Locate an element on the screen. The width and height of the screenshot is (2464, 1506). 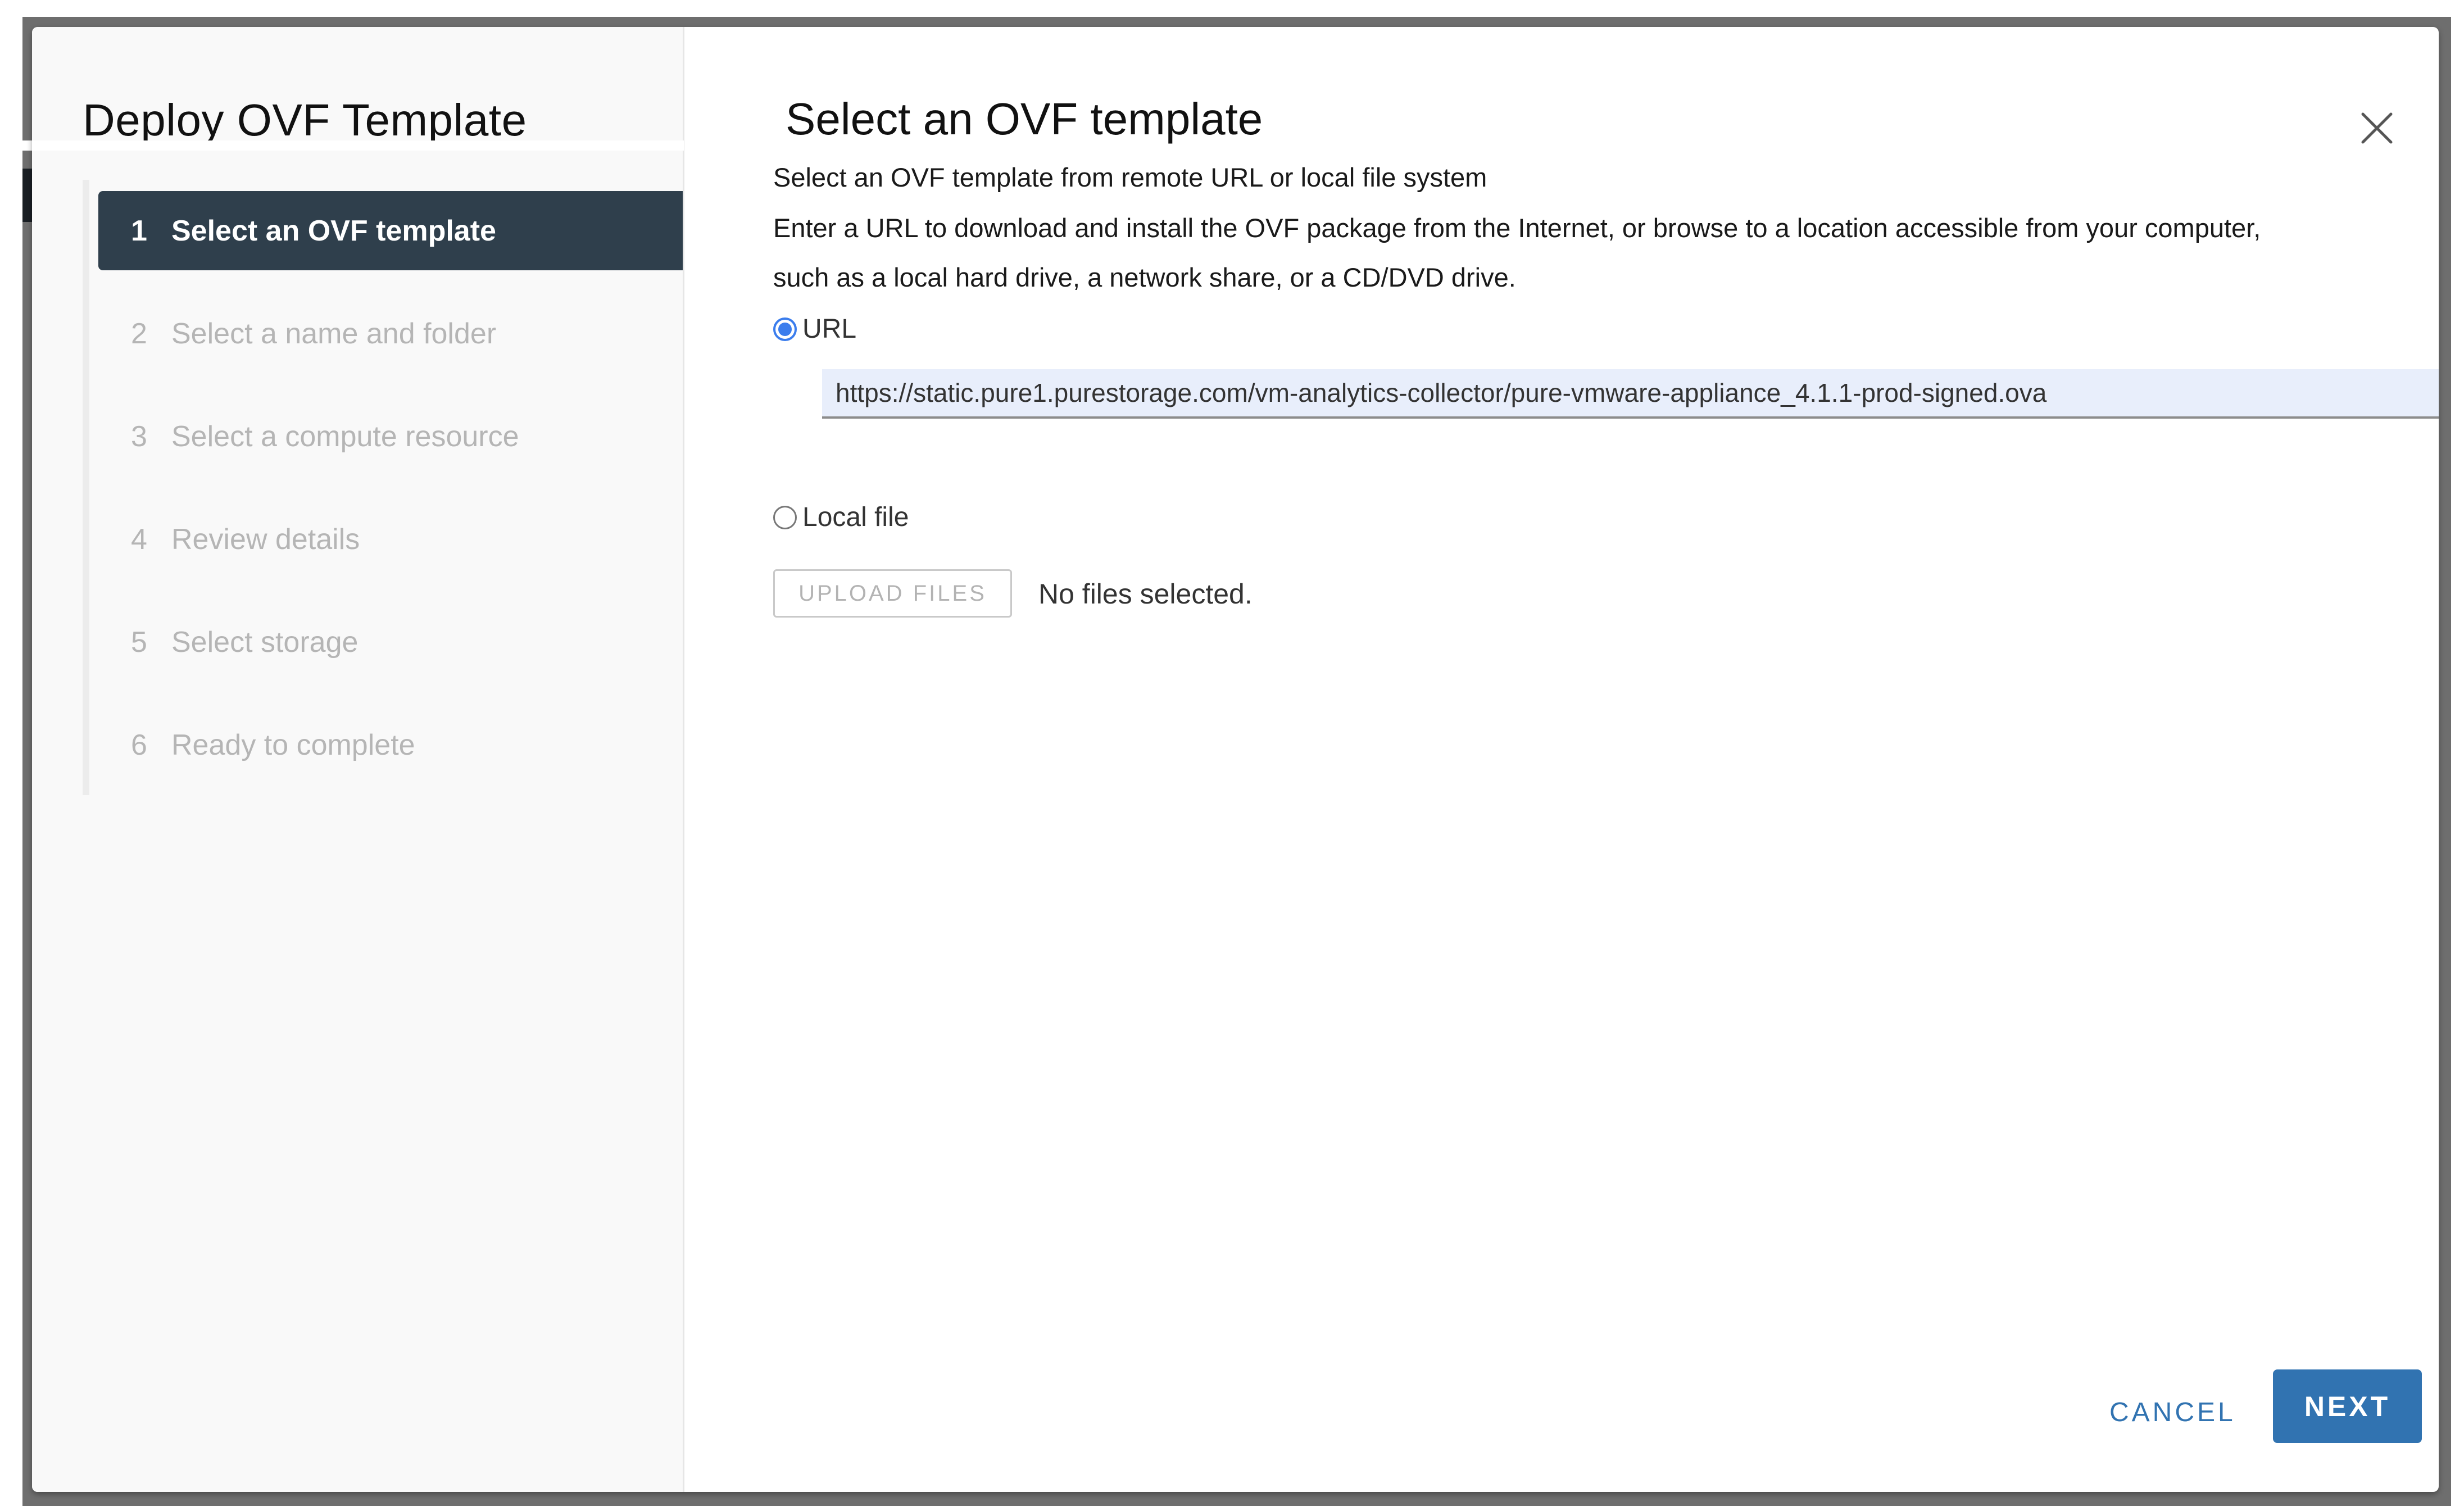
sidebar-divider is located at coordinates (358, 145).